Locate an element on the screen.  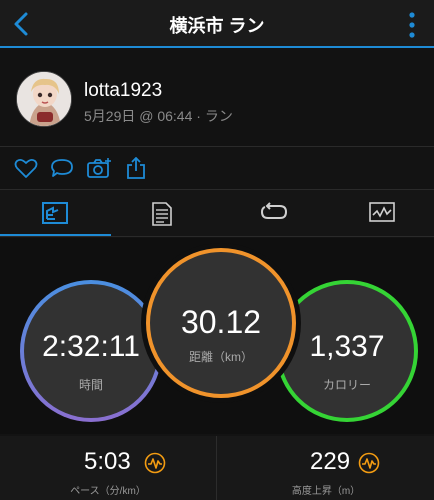
distance-value: 30.12 is located at coordinates (221, 322).